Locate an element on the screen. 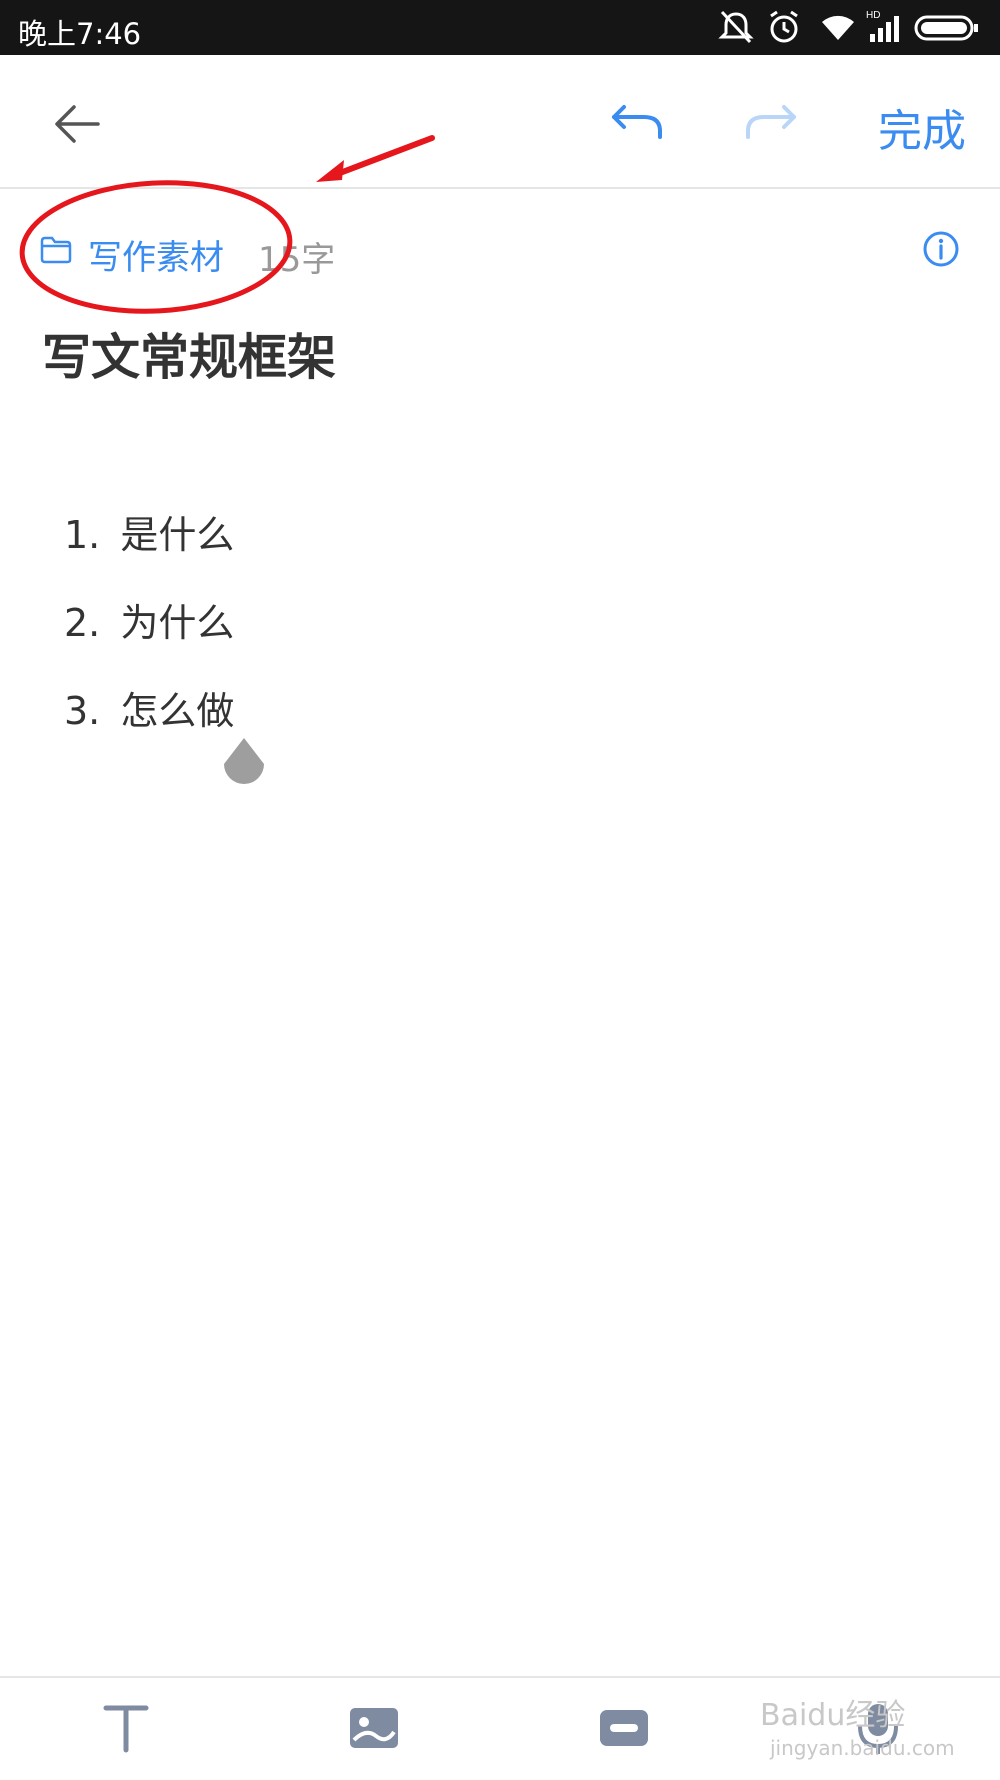 Image resolution: width=1000 pixels, height=1780 pixels. list-item: 1. 是什么 is located at coordinates (149, 549).